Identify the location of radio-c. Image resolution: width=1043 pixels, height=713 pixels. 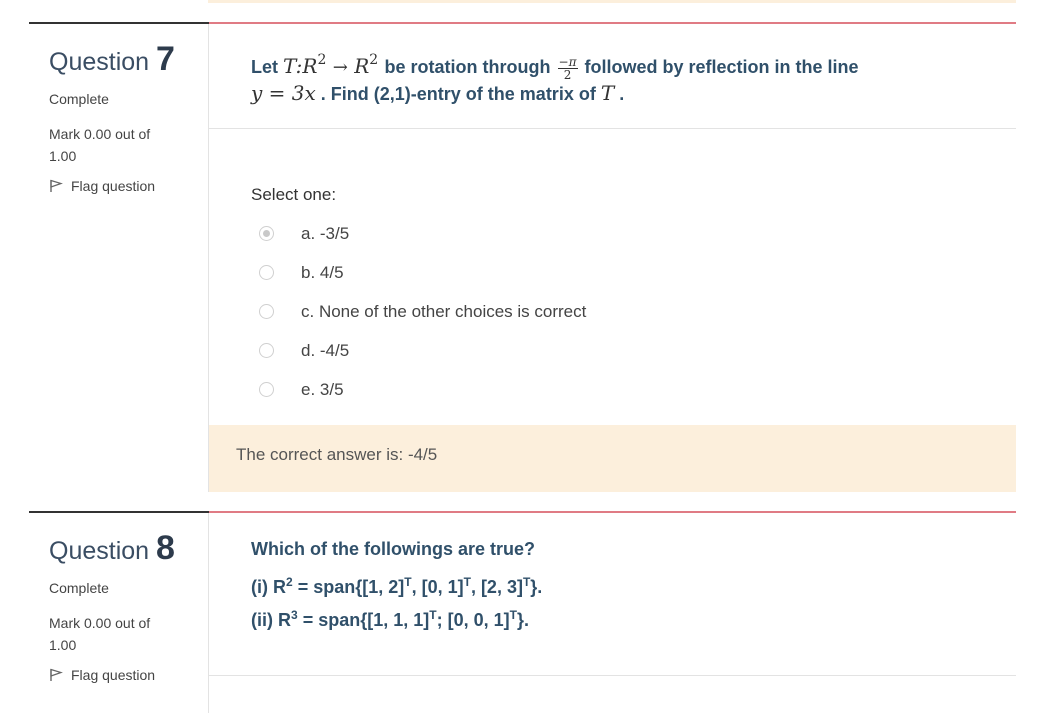
(266, 311).